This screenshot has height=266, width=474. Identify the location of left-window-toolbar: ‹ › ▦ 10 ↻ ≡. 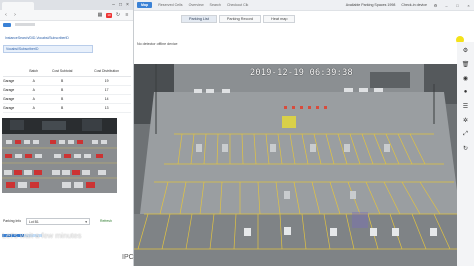
(66, 15).